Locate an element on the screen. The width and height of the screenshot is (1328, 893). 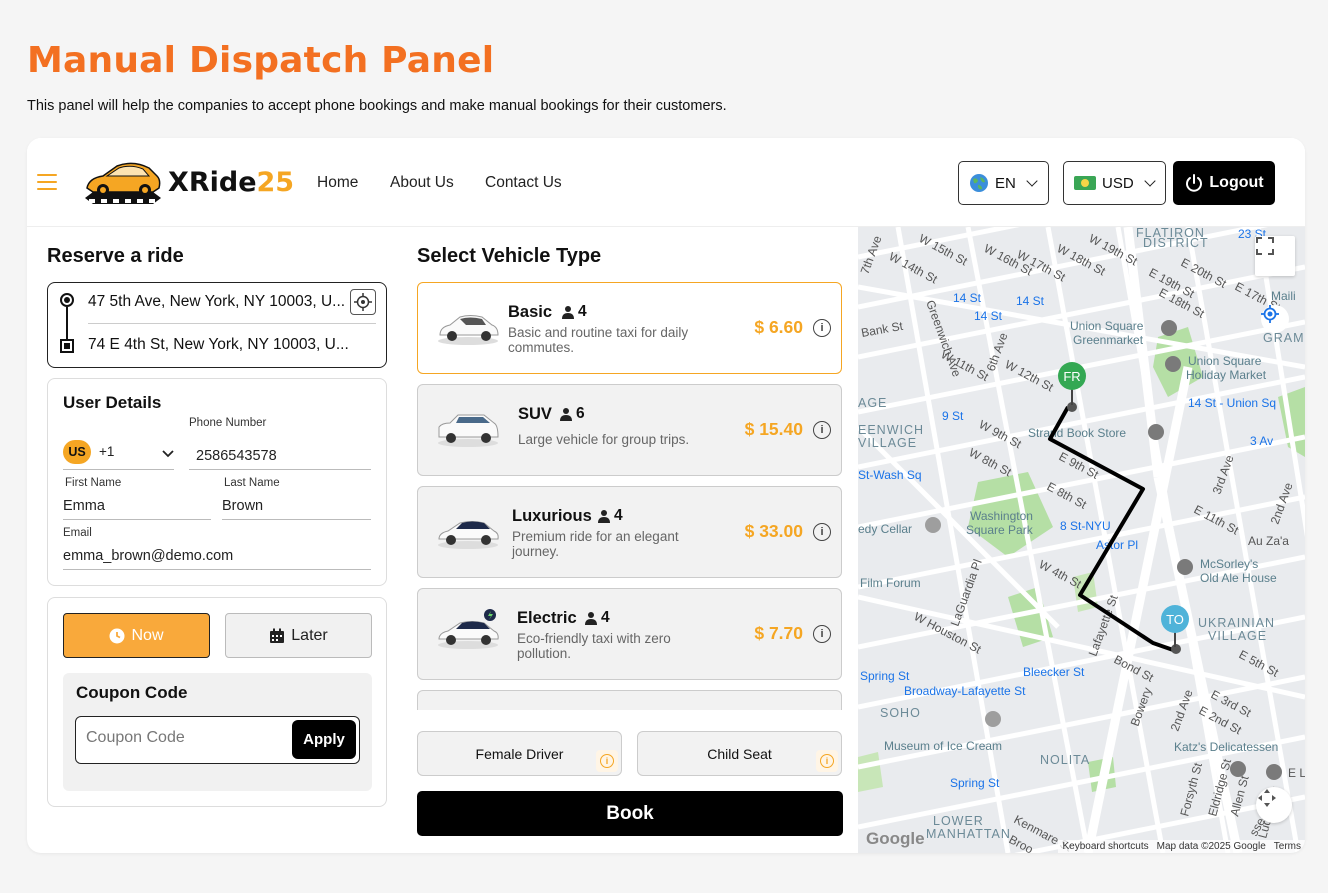
shopping-poi-icon is located at coordinates (1169, 328).